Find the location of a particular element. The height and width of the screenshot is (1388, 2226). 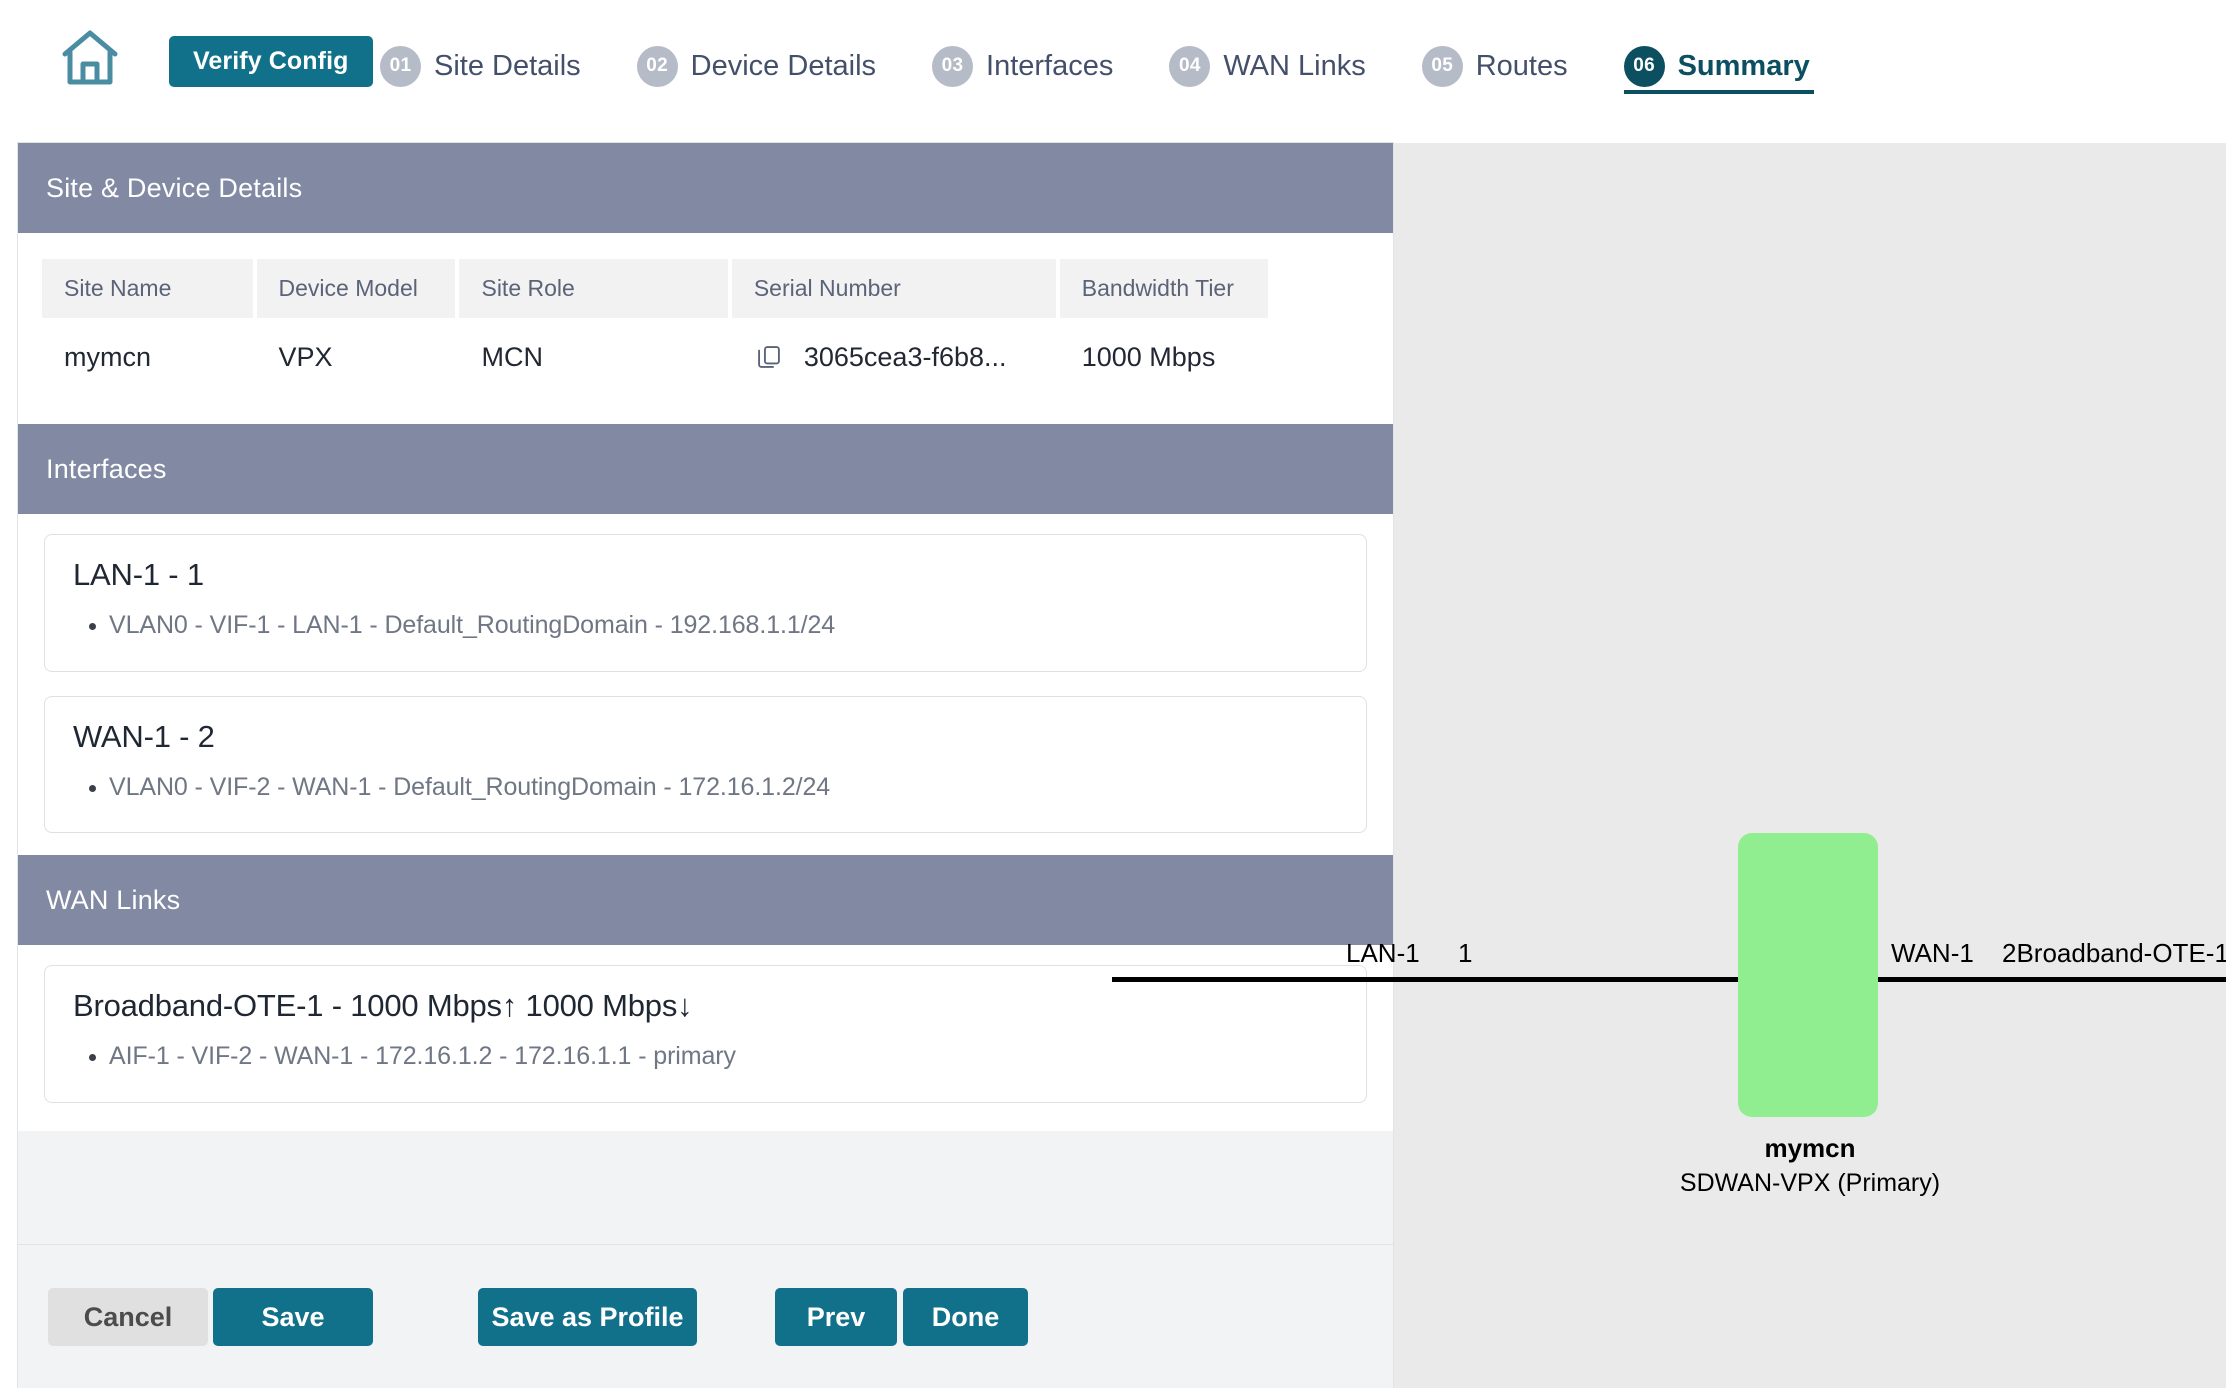

action-footer: Cancel Save Save as Profile Prev Done is located at coordinates (705, 1316).